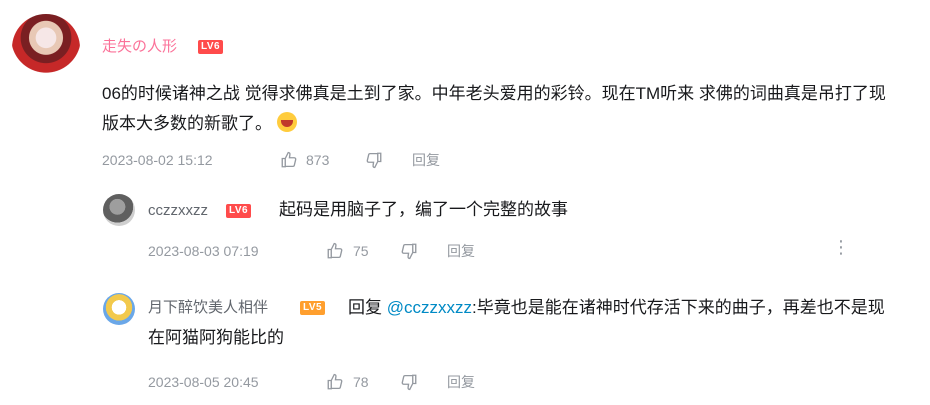  I want to click on like-count: 78, so click(361, 382).